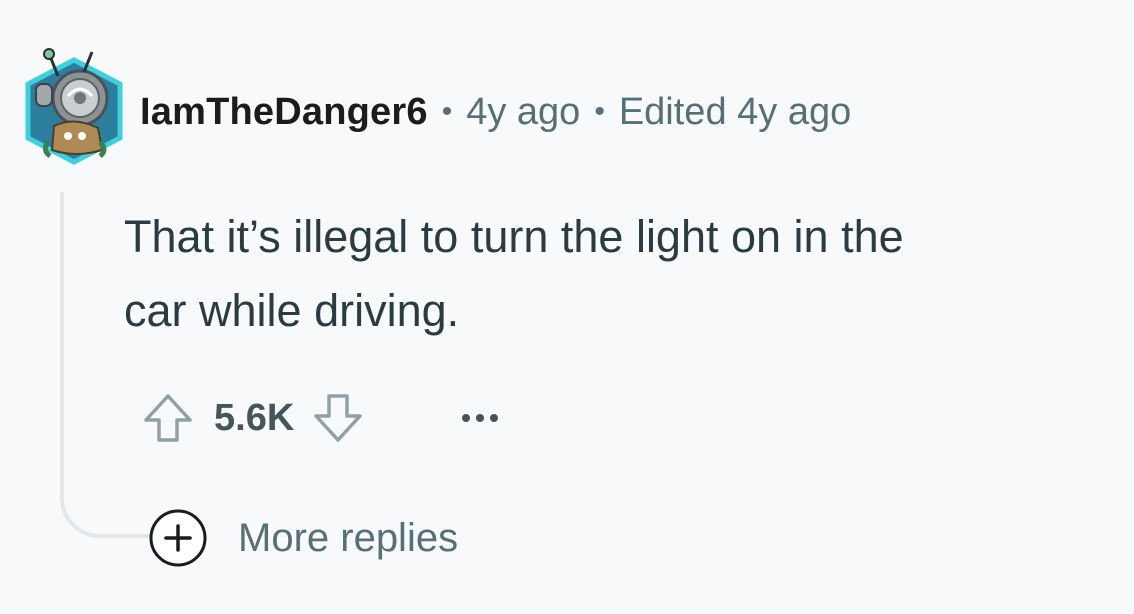 Image resolution: width=1134 pixels, height=614 pixels. What do you see at coordinates (348, 537) in the screenshot?
I see `more-replies-label: More replies` at bounding box center [348, 537].